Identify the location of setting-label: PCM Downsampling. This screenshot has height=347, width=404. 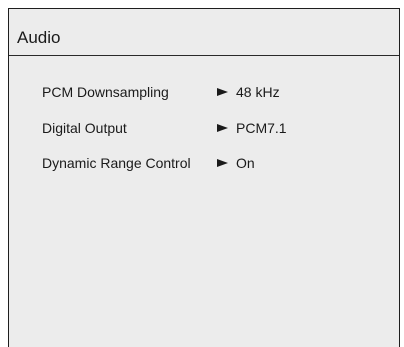
(105, 92).